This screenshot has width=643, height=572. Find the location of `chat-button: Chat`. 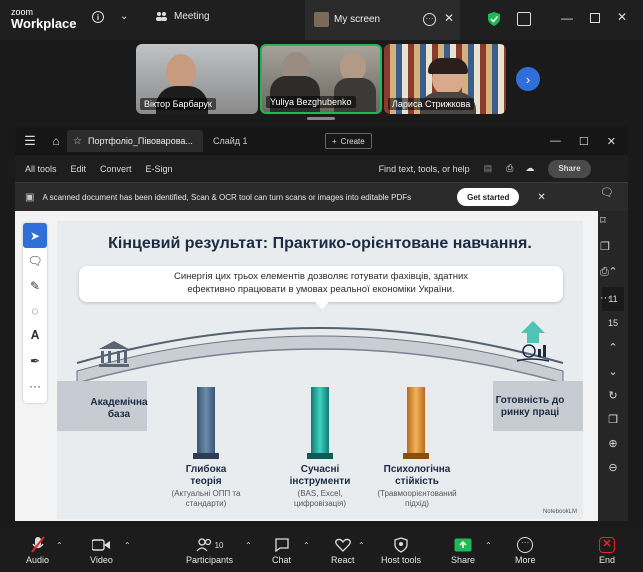

chat-button: Chat is located at coordinates (281, 550).